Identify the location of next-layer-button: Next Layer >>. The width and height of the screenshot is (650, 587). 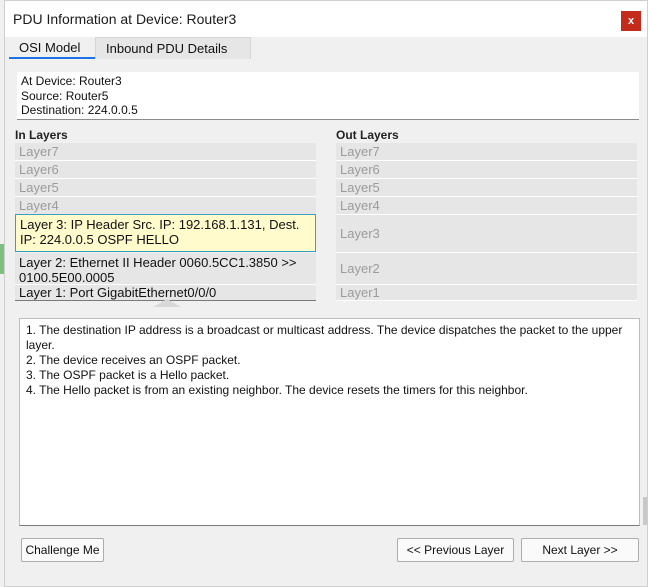
(580, 550).